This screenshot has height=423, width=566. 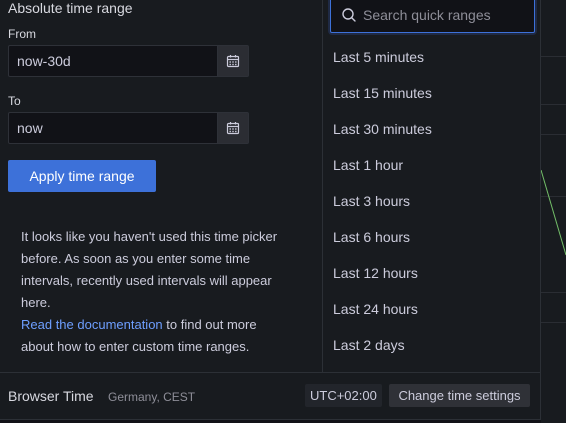 I want to click on to-calendar-button, so click(x=232, y=128).